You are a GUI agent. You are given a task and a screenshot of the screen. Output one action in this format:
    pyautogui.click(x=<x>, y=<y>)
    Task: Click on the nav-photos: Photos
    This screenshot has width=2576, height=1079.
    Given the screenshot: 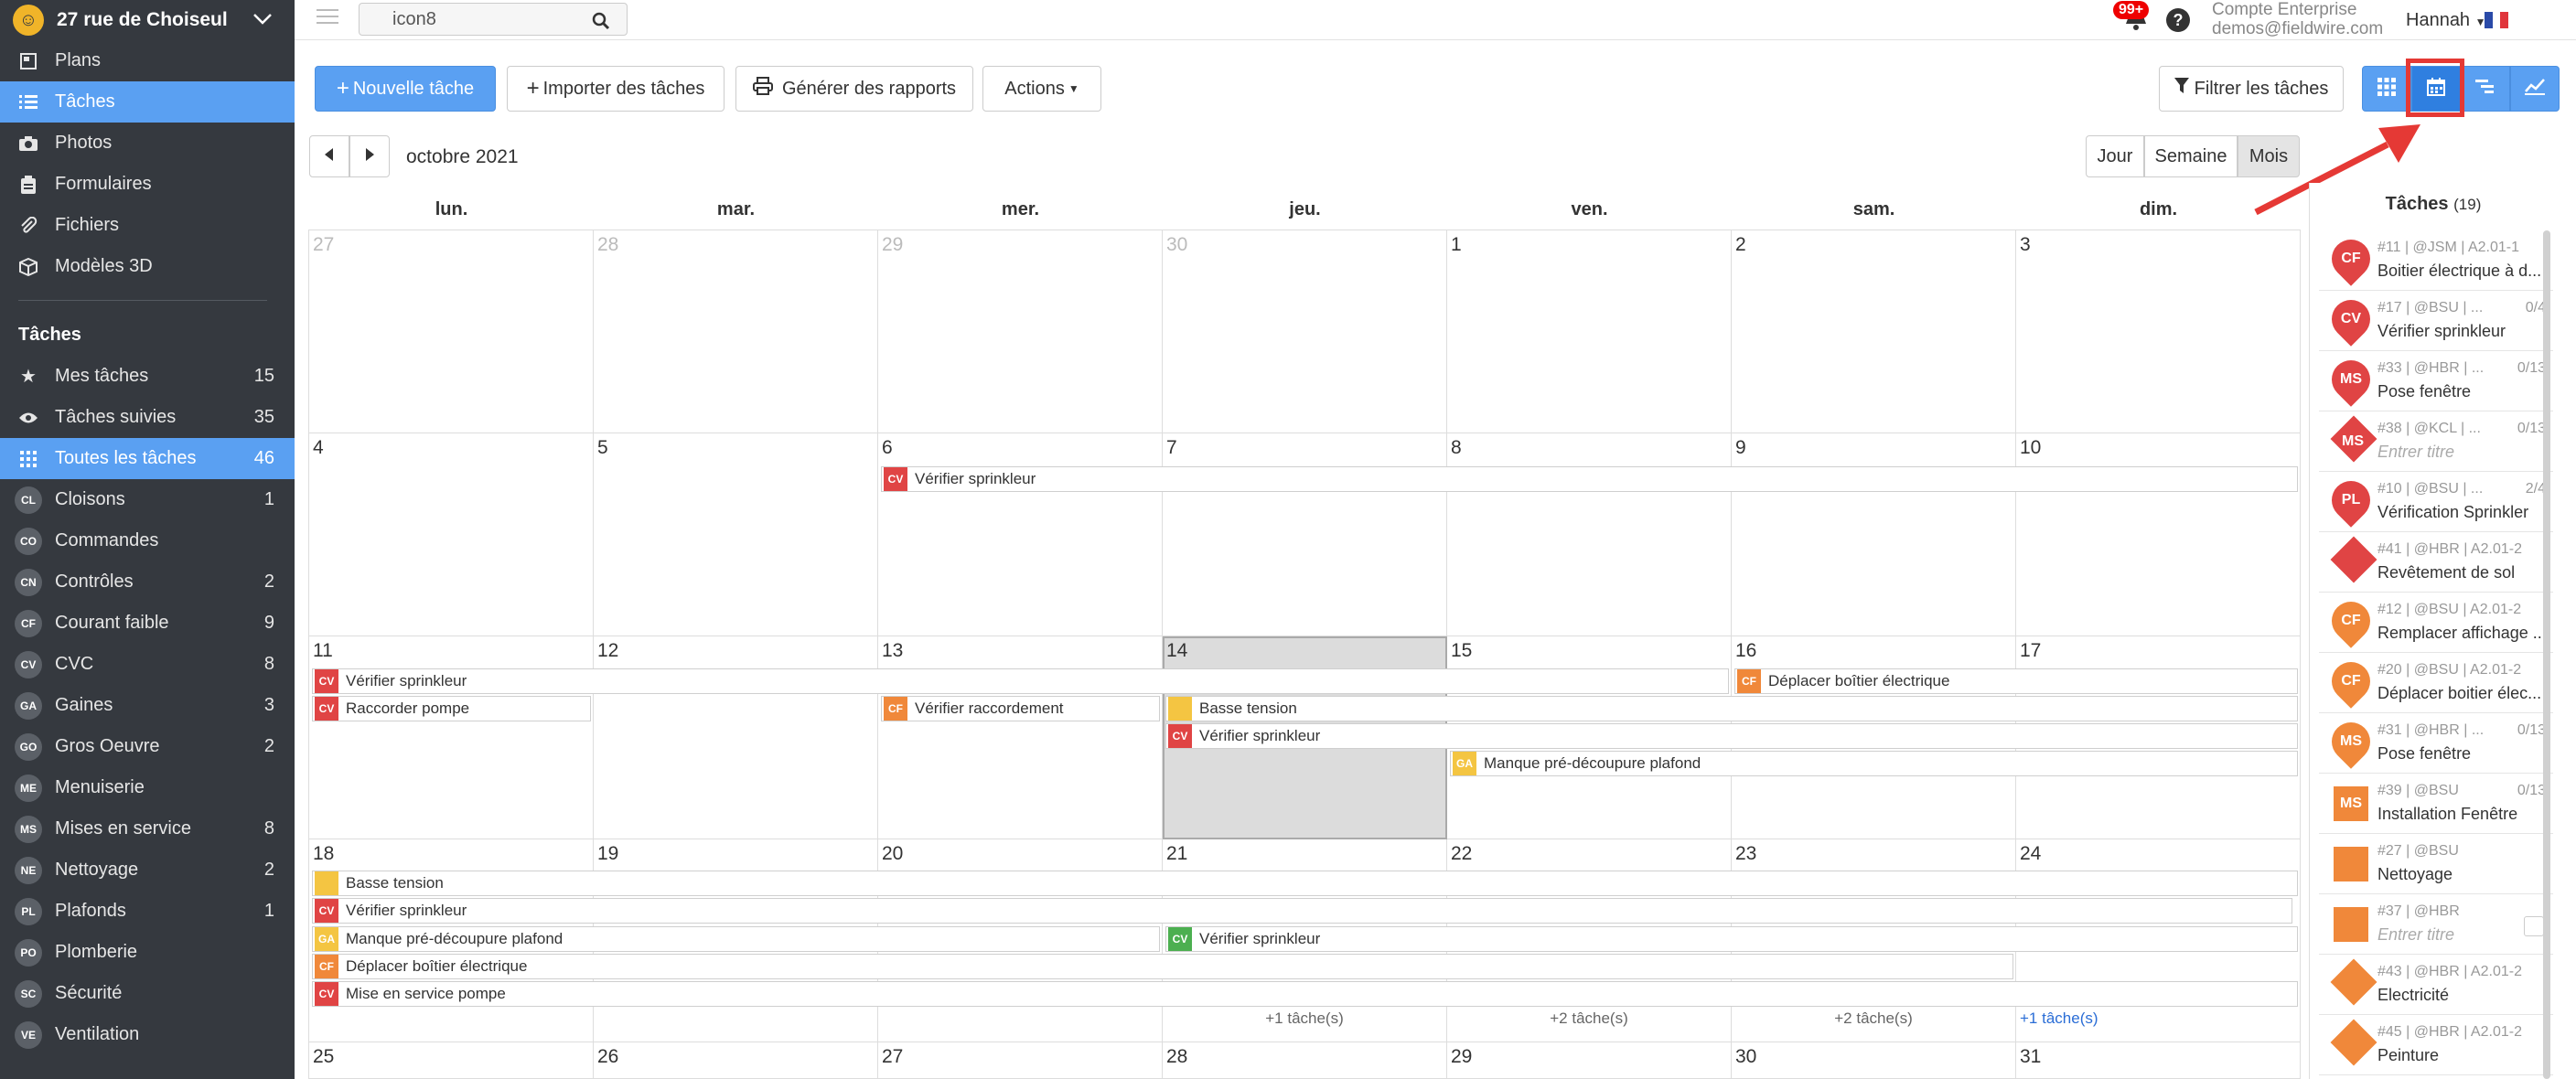 What is the action you would take?
    pyautogui.click(x=148, y=143)
    